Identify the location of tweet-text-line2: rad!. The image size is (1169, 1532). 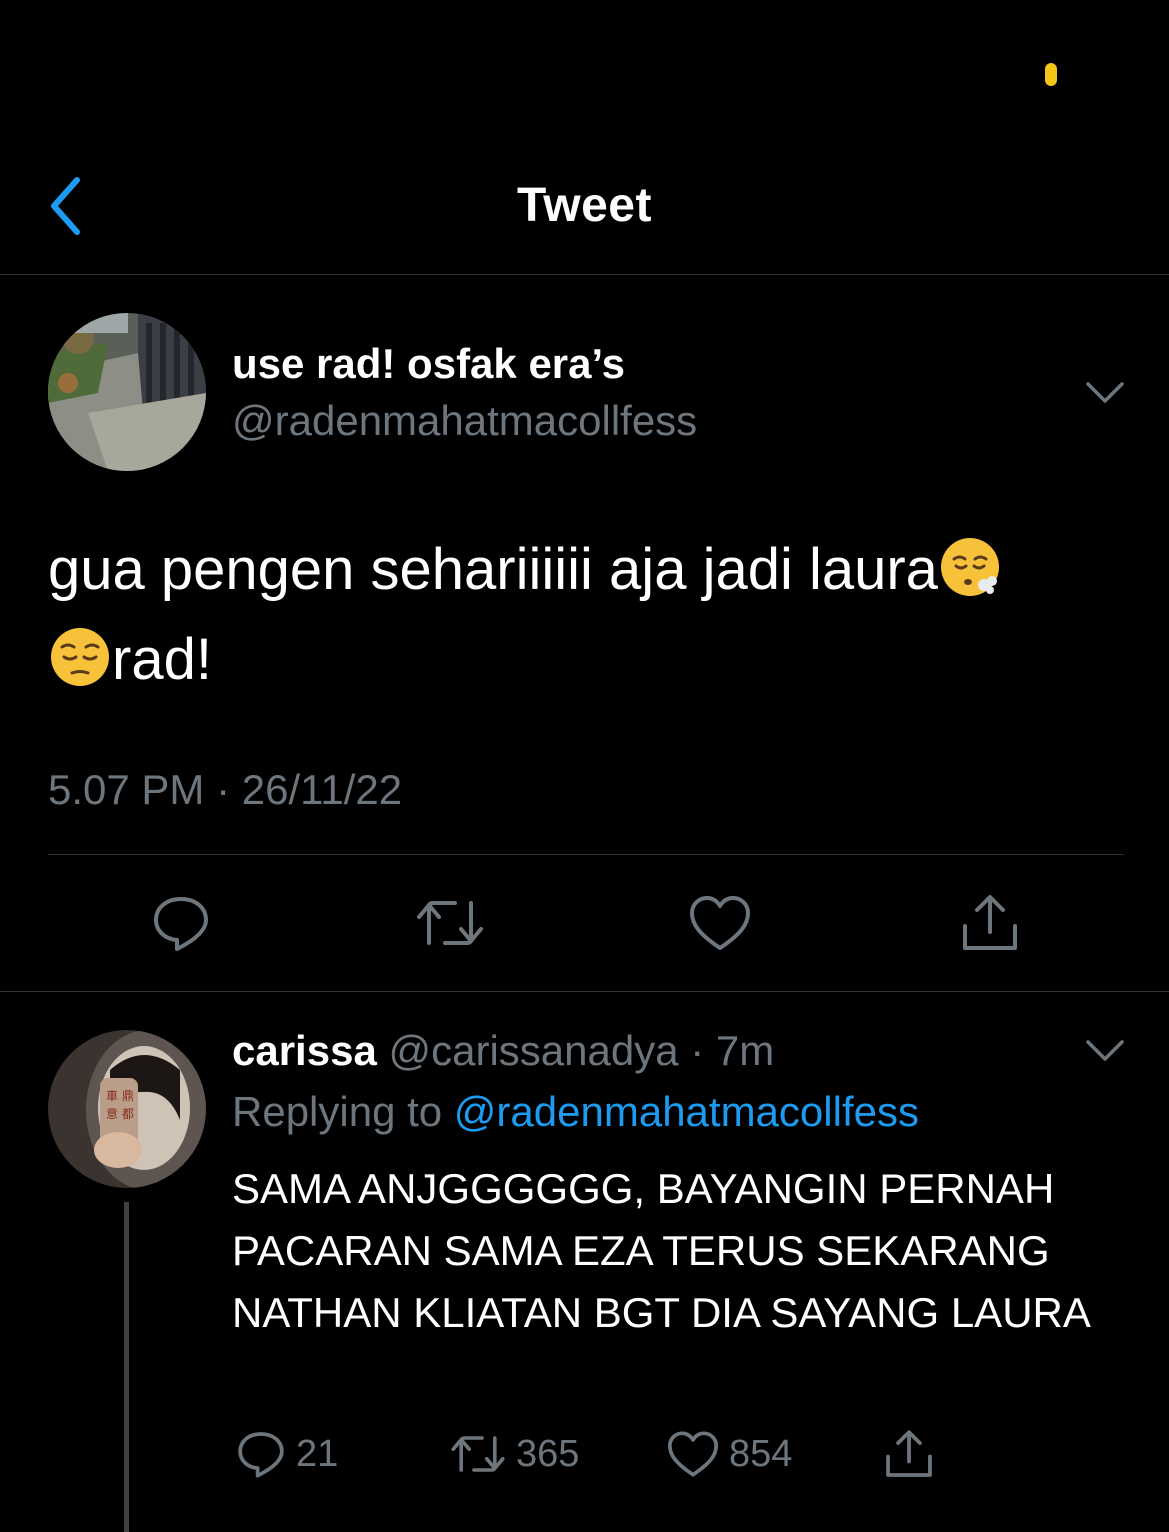
(162, 659).